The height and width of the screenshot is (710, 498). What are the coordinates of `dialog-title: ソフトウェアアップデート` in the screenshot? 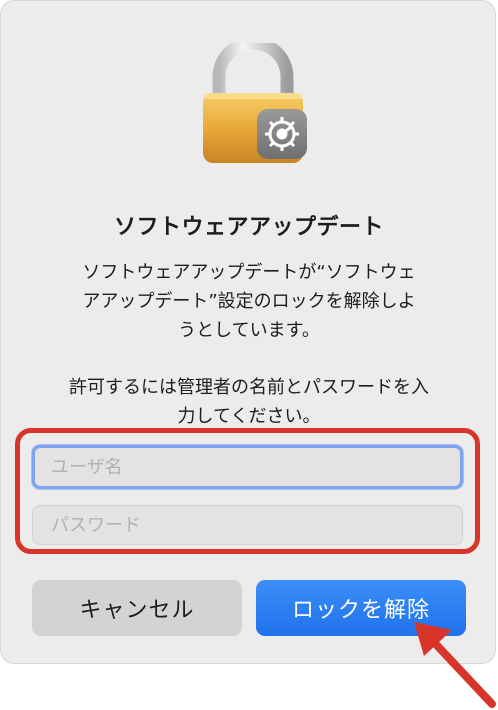 It's located at (248, 227).